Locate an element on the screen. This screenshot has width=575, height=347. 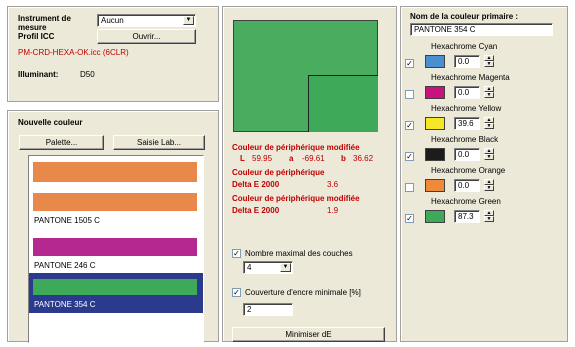
ink-label: Hexachrome Black is located at coordinates (465, 139).